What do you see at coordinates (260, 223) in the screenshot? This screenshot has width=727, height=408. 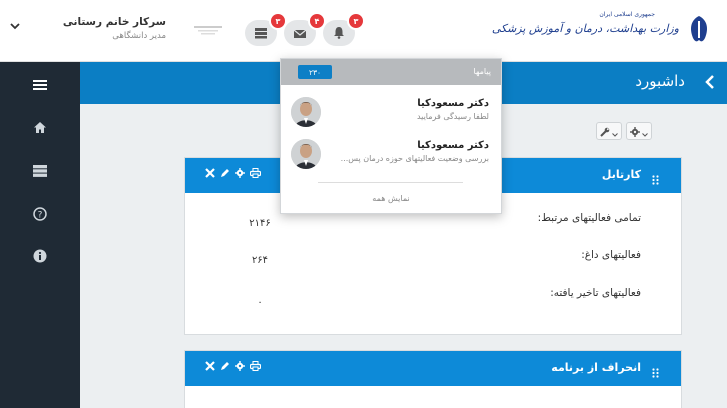 I see `row-value: ۲۱۴۶` at bounding box center [260, 223].